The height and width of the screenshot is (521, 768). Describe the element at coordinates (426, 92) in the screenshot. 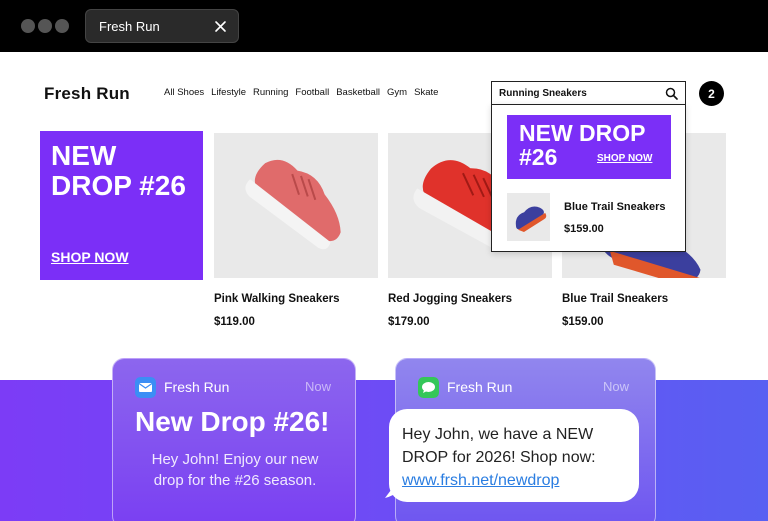

I see `nav-item-skate: Skate` at that location.